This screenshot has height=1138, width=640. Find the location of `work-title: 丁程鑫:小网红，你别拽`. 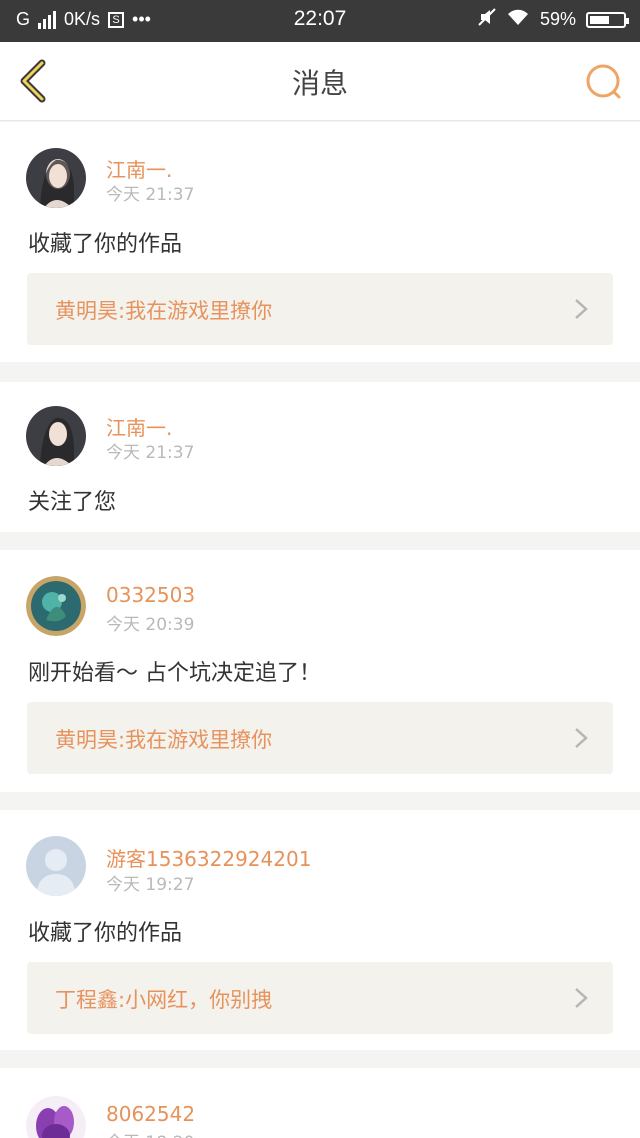

work-title: 丁程鑫:小网红，你别拽 is located at coordinates (164, 1000).